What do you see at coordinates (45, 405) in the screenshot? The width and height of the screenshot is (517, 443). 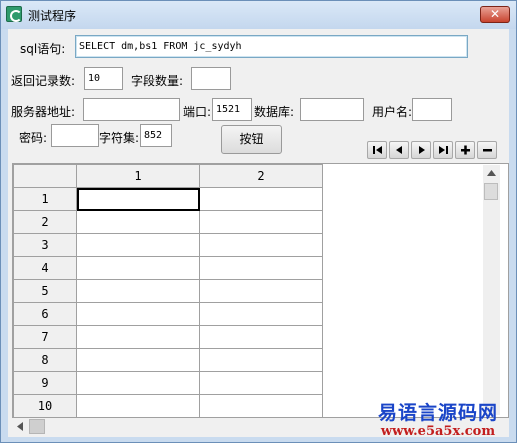 I see `grid-row-header: 10` at bounding box center [45, 405].